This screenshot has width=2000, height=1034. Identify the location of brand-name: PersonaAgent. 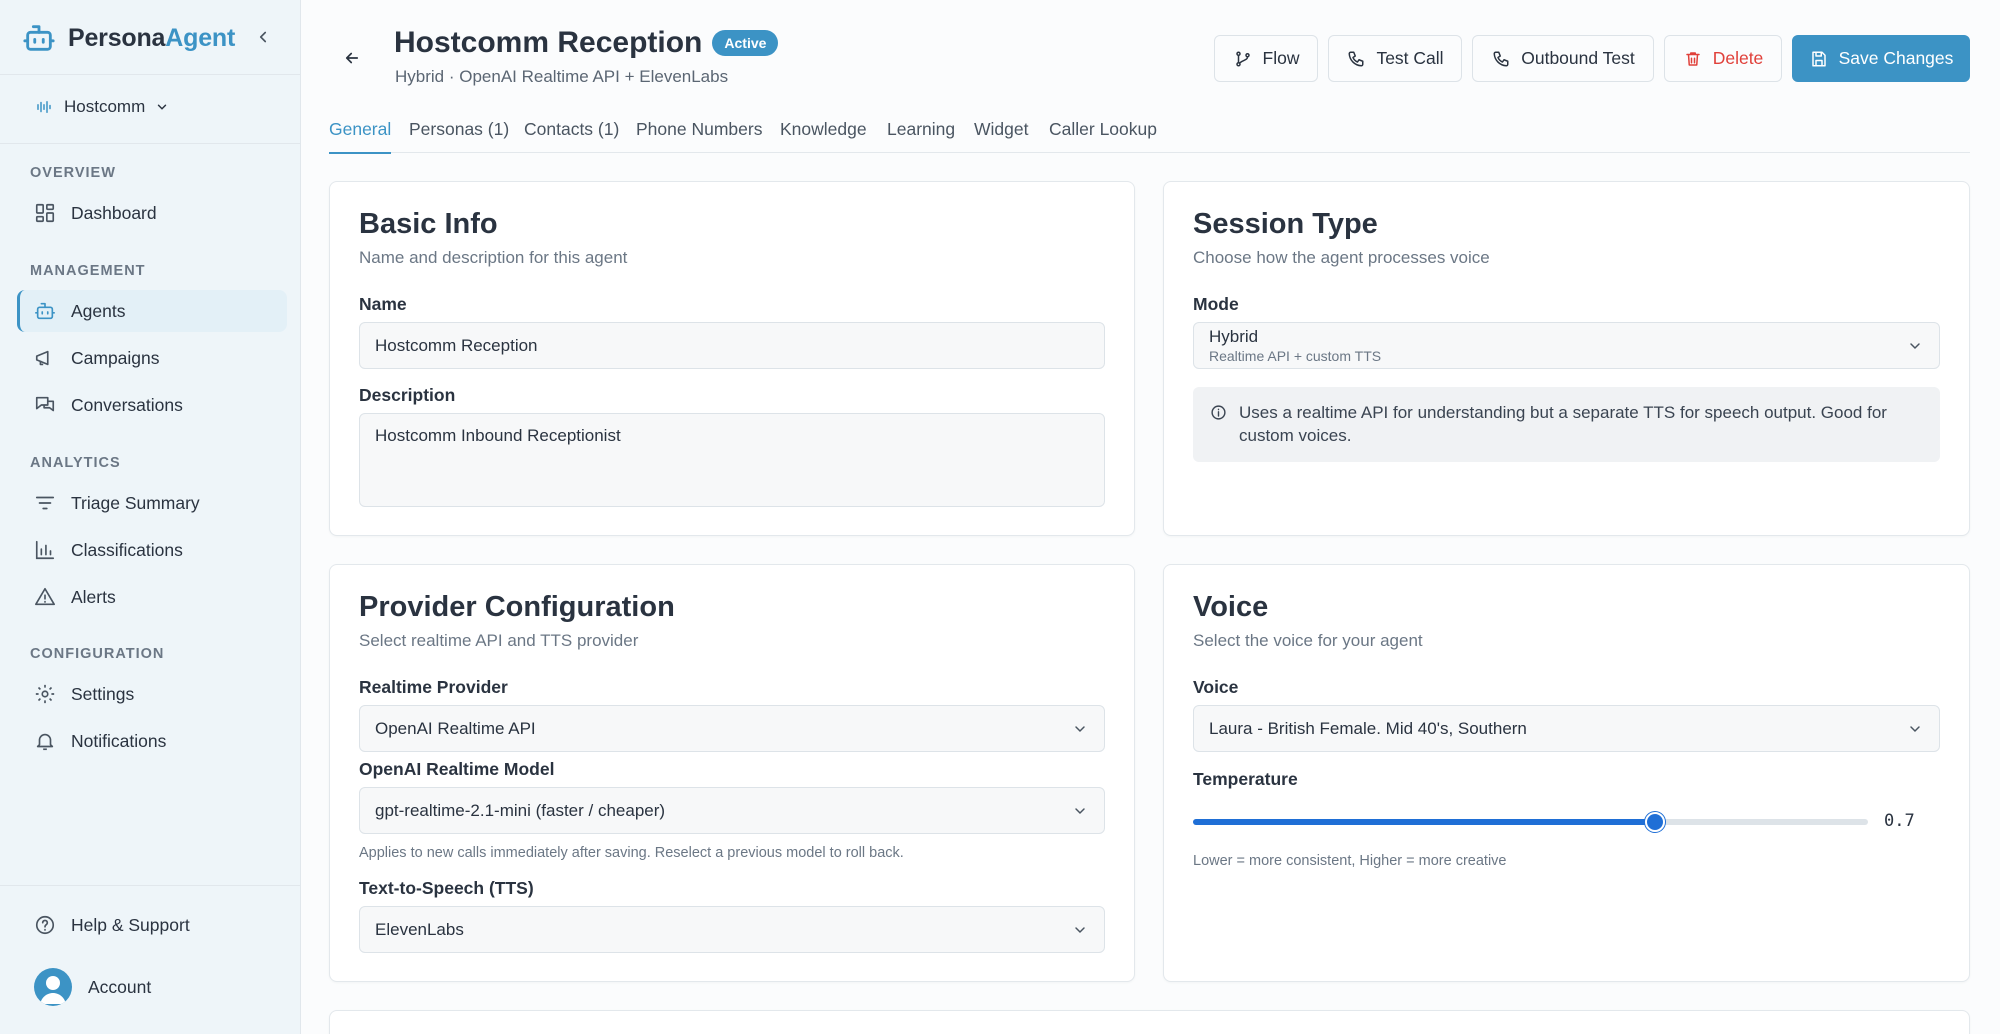
(152, 37).